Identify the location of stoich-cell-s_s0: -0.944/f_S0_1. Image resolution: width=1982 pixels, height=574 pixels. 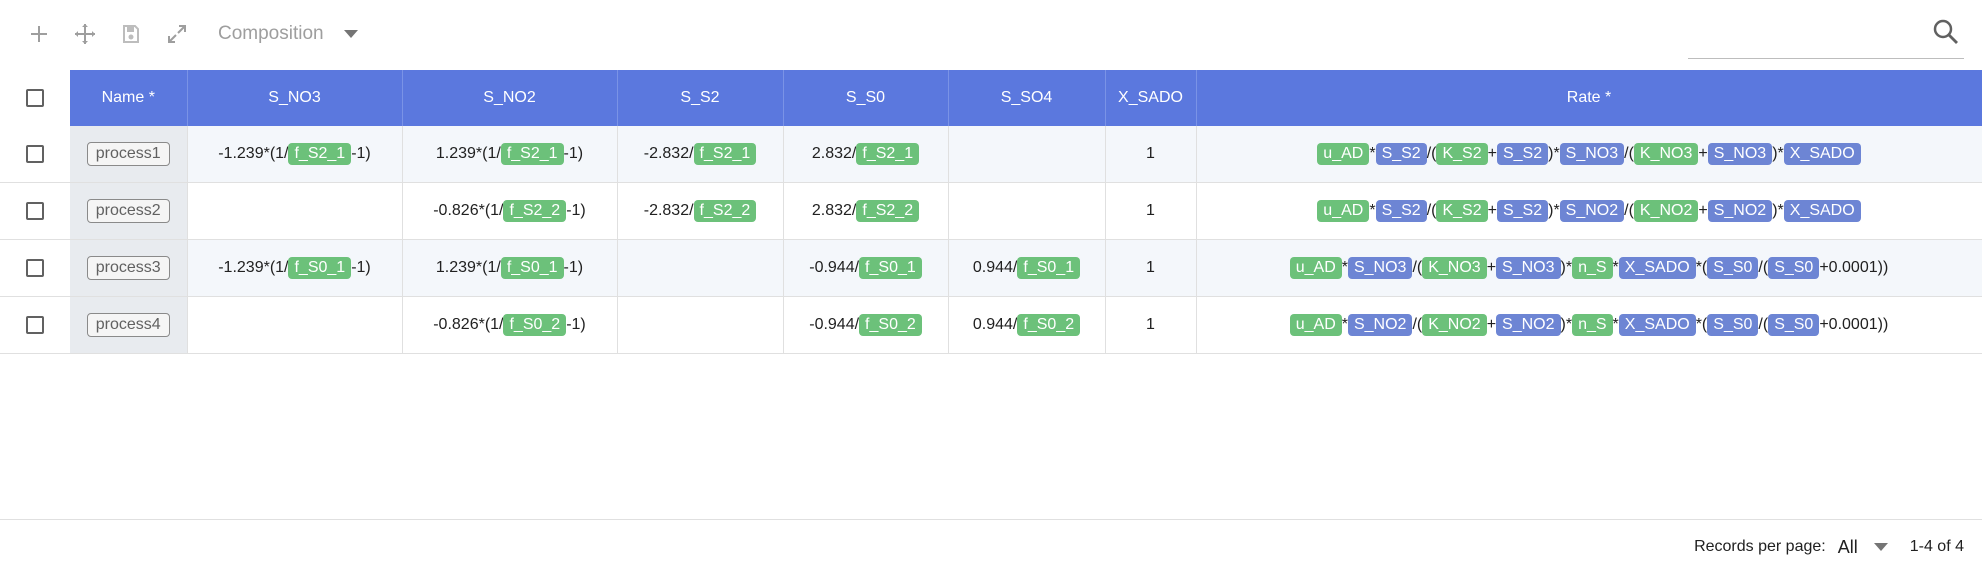
(866, 268).